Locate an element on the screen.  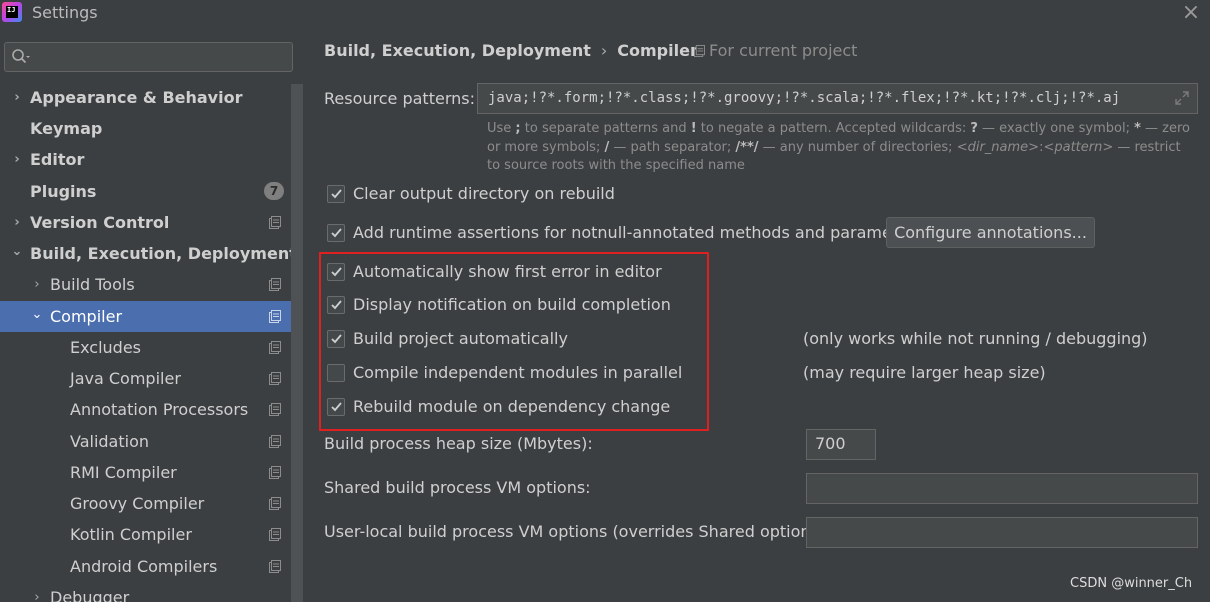
plugins-update-badge: 7 is located at coordinates (274, 191).